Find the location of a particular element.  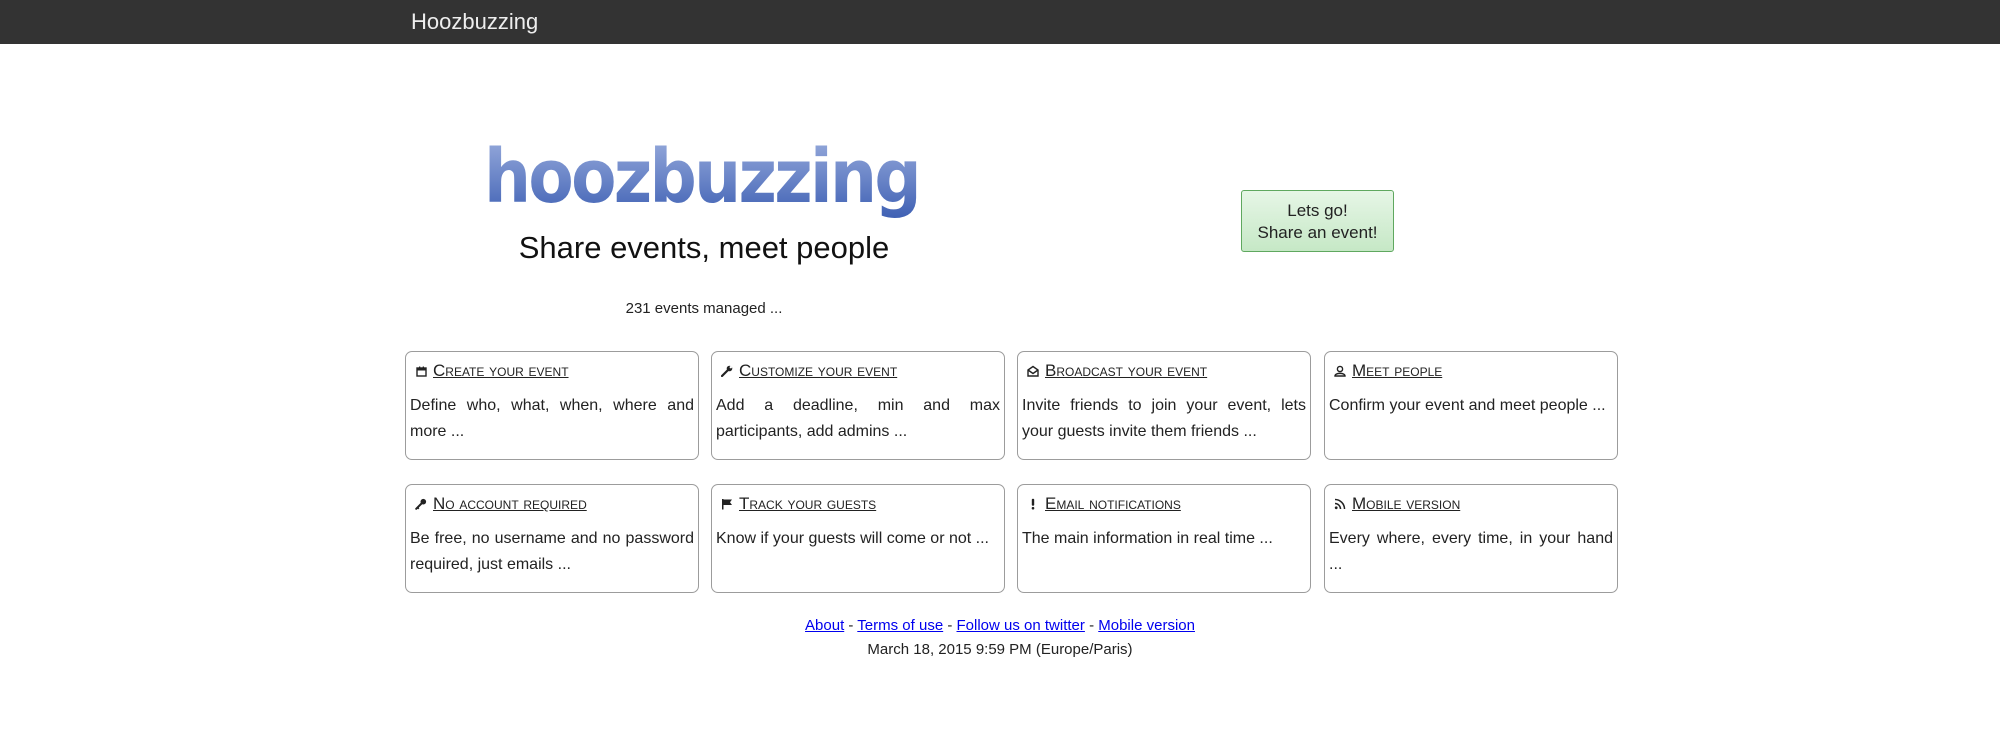

calendar-icon is located at coordinates (421, 371).